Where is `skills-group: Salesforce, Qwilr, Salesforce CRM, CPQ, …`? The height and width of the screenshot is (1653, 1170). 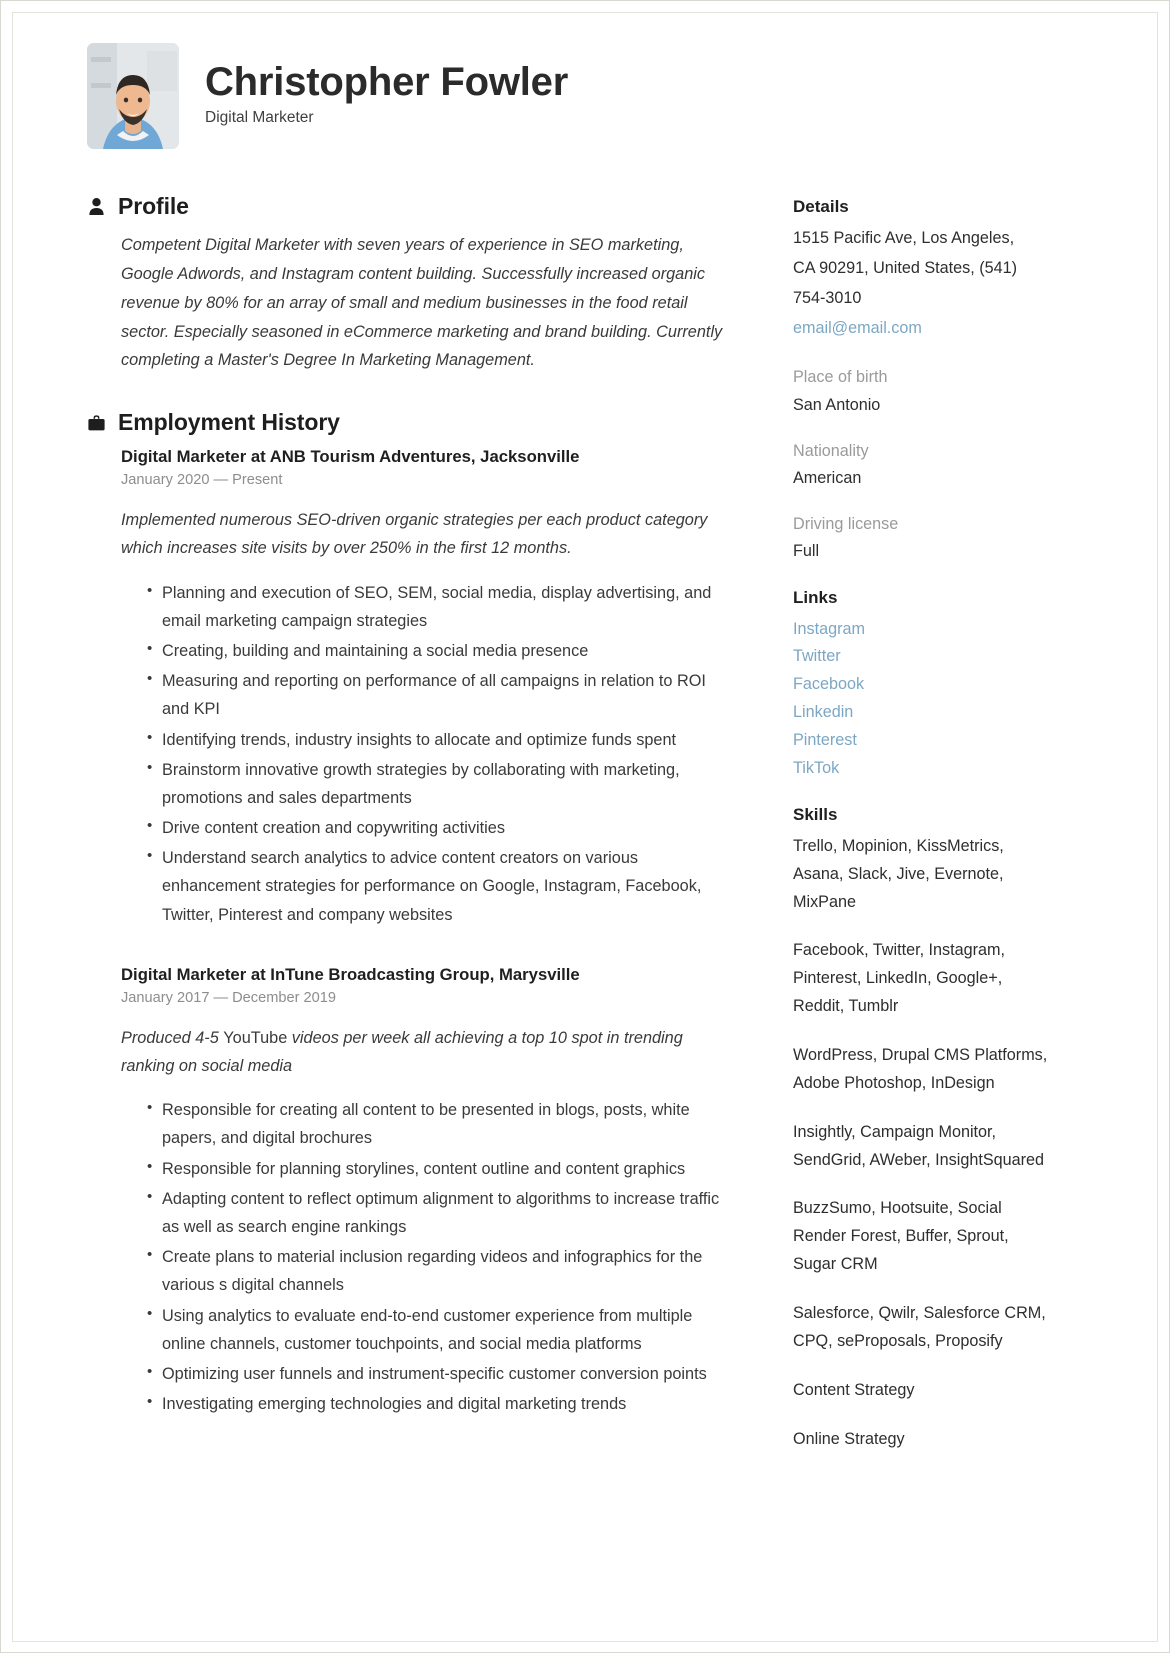
skills-group: Salesforce, Qwilr, Salesforce CRM, CPQ, … is located at coordinates (919, 1326).